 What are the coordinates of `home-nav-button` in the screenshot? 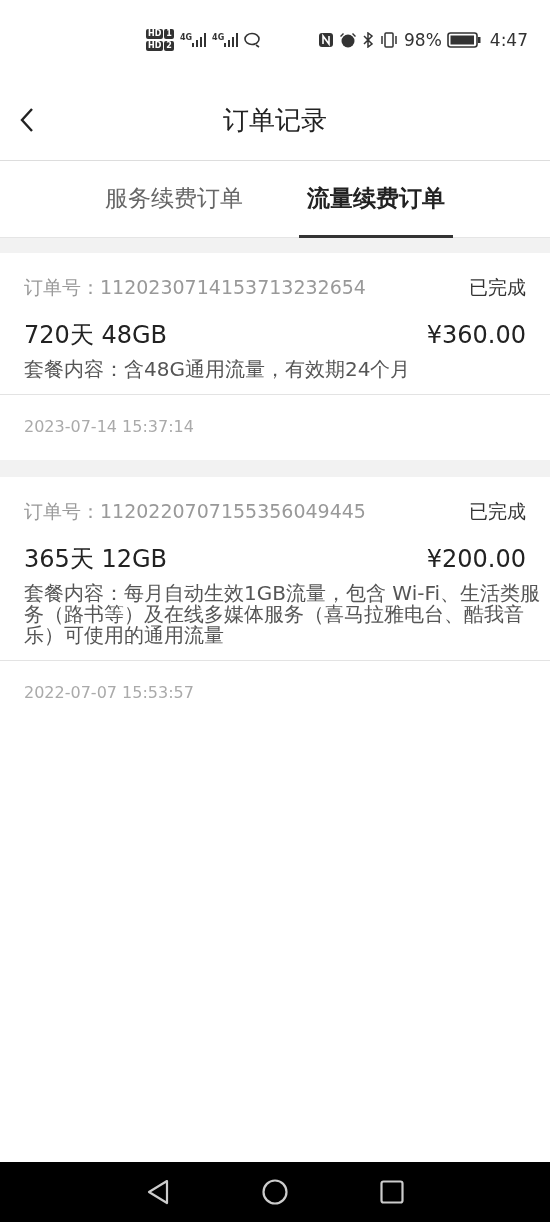 It's located at (275, 1192).